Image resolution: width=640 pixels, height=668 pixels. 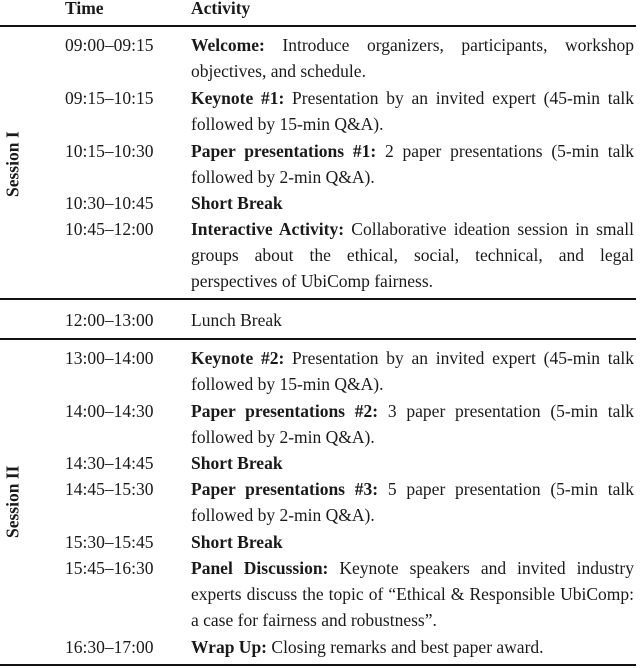 I want to click on header-time: Time, so click(x=84, y=9).